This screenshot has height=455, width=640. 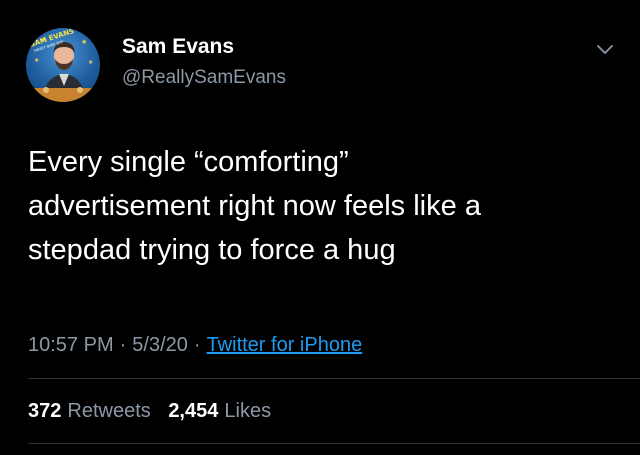 I want to click on tweet-source-link: Twitter for iPhone, so click(x=285, y=345).